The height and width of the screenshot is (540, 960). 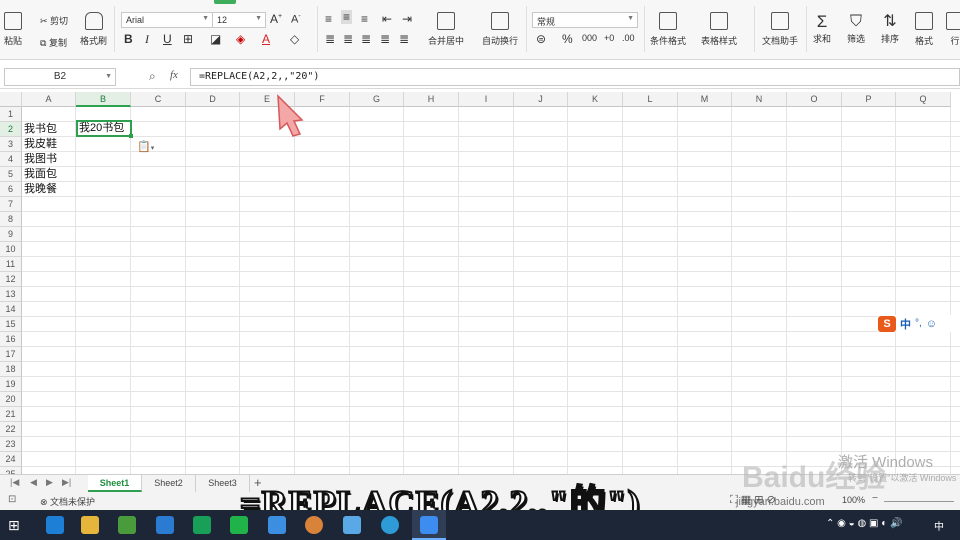 What do you see at coordinates (55, 525) in the screenshot?
I see `edge-icon` at bounding box center [55, 525].